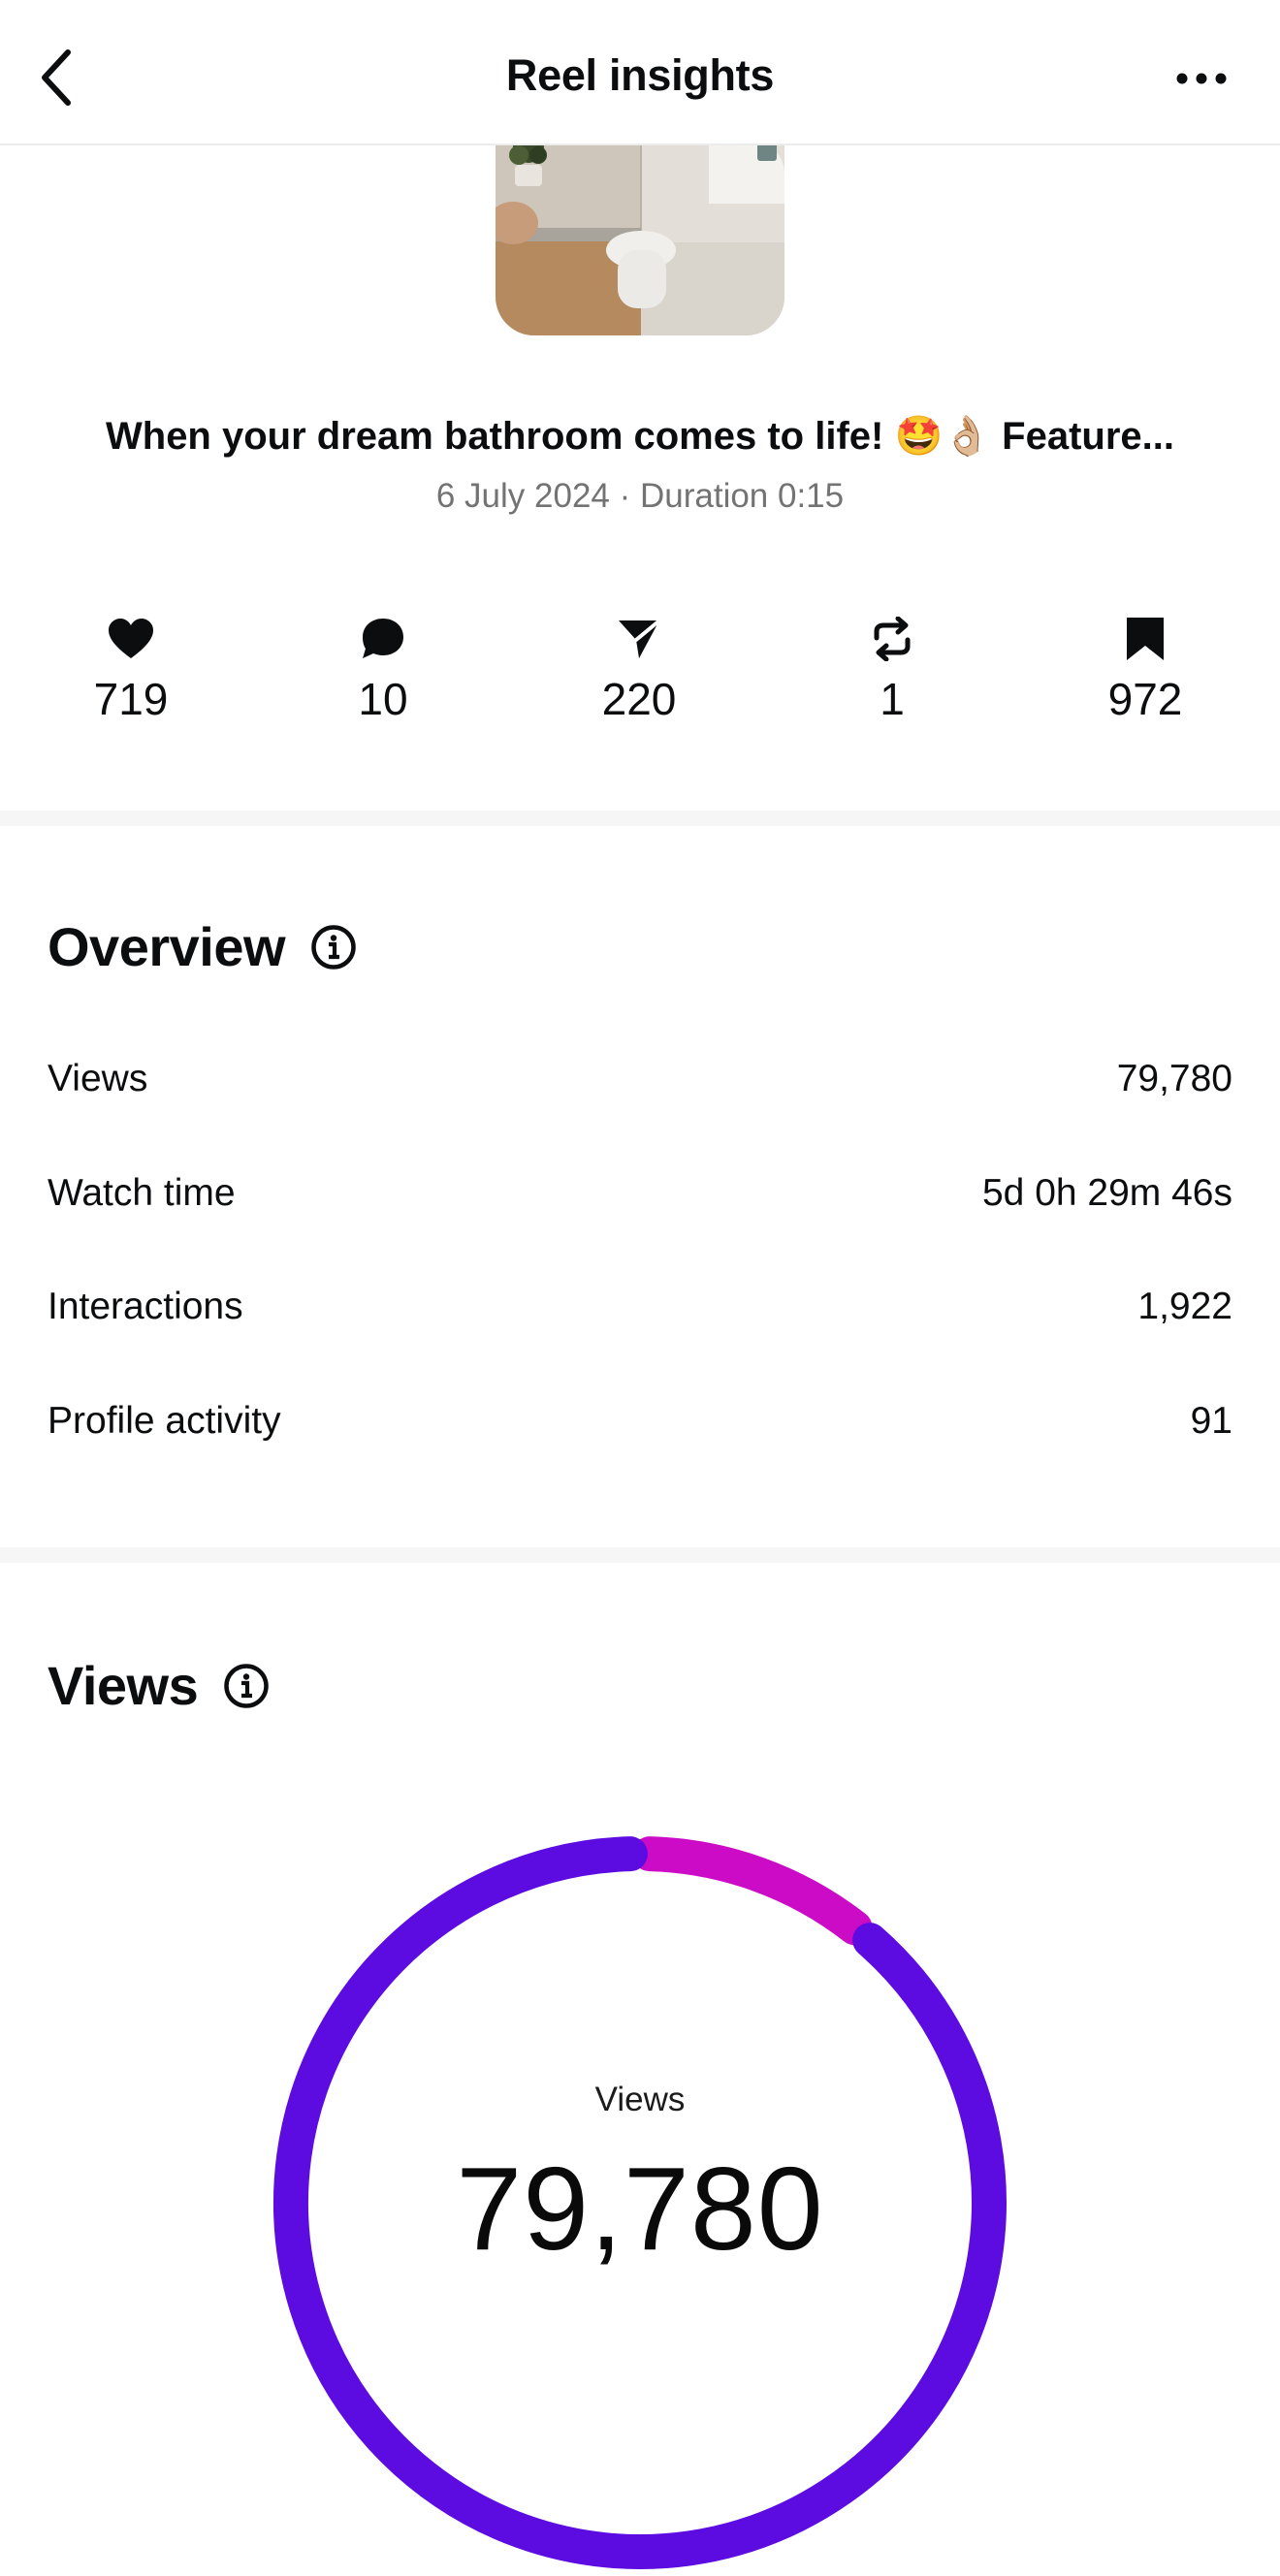 The width and height of the screenshot is (1280, 2576). Describe the element at coordinates (639, 669) in the screenshot. I see `shares-stat: 220` at that location.